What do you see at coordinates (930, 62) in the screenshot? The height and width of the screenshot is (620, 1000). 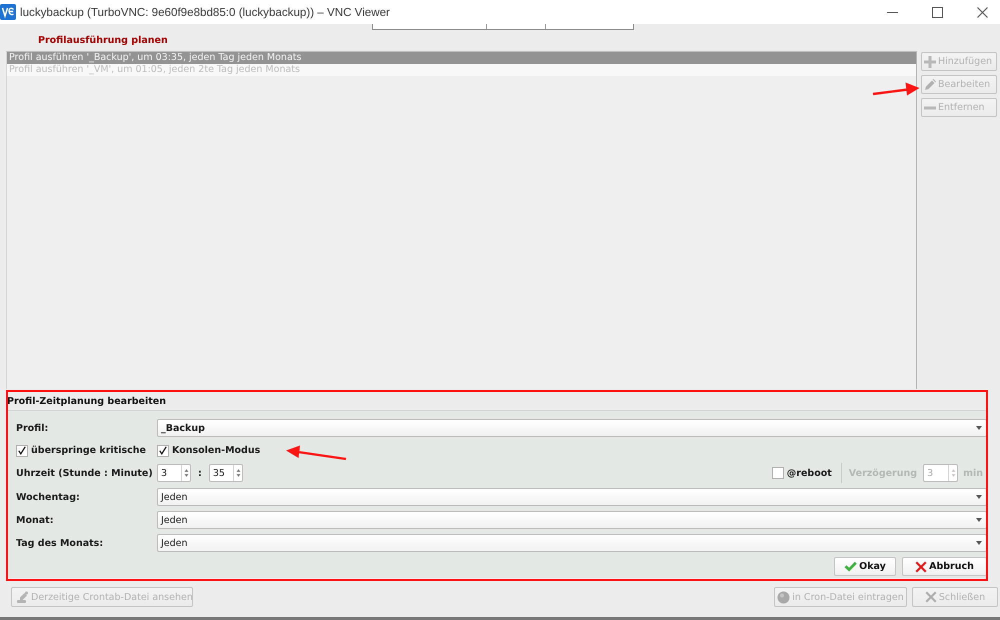 I see `plus-icon` at bounding box center [930, 62].